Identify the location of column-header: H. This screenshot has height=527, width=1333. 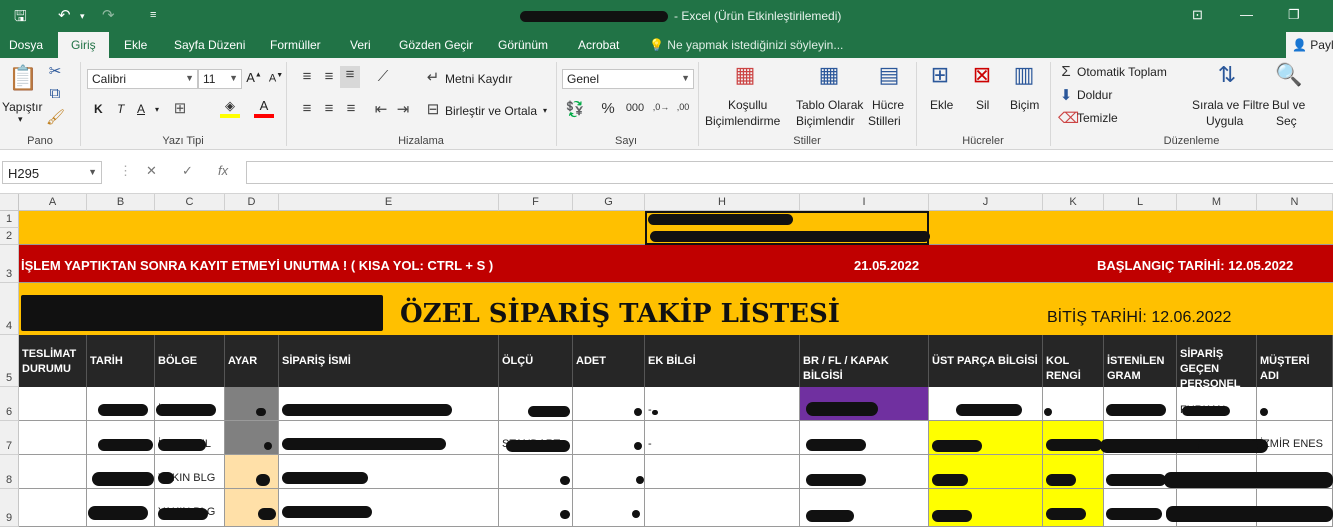
(722, 202).